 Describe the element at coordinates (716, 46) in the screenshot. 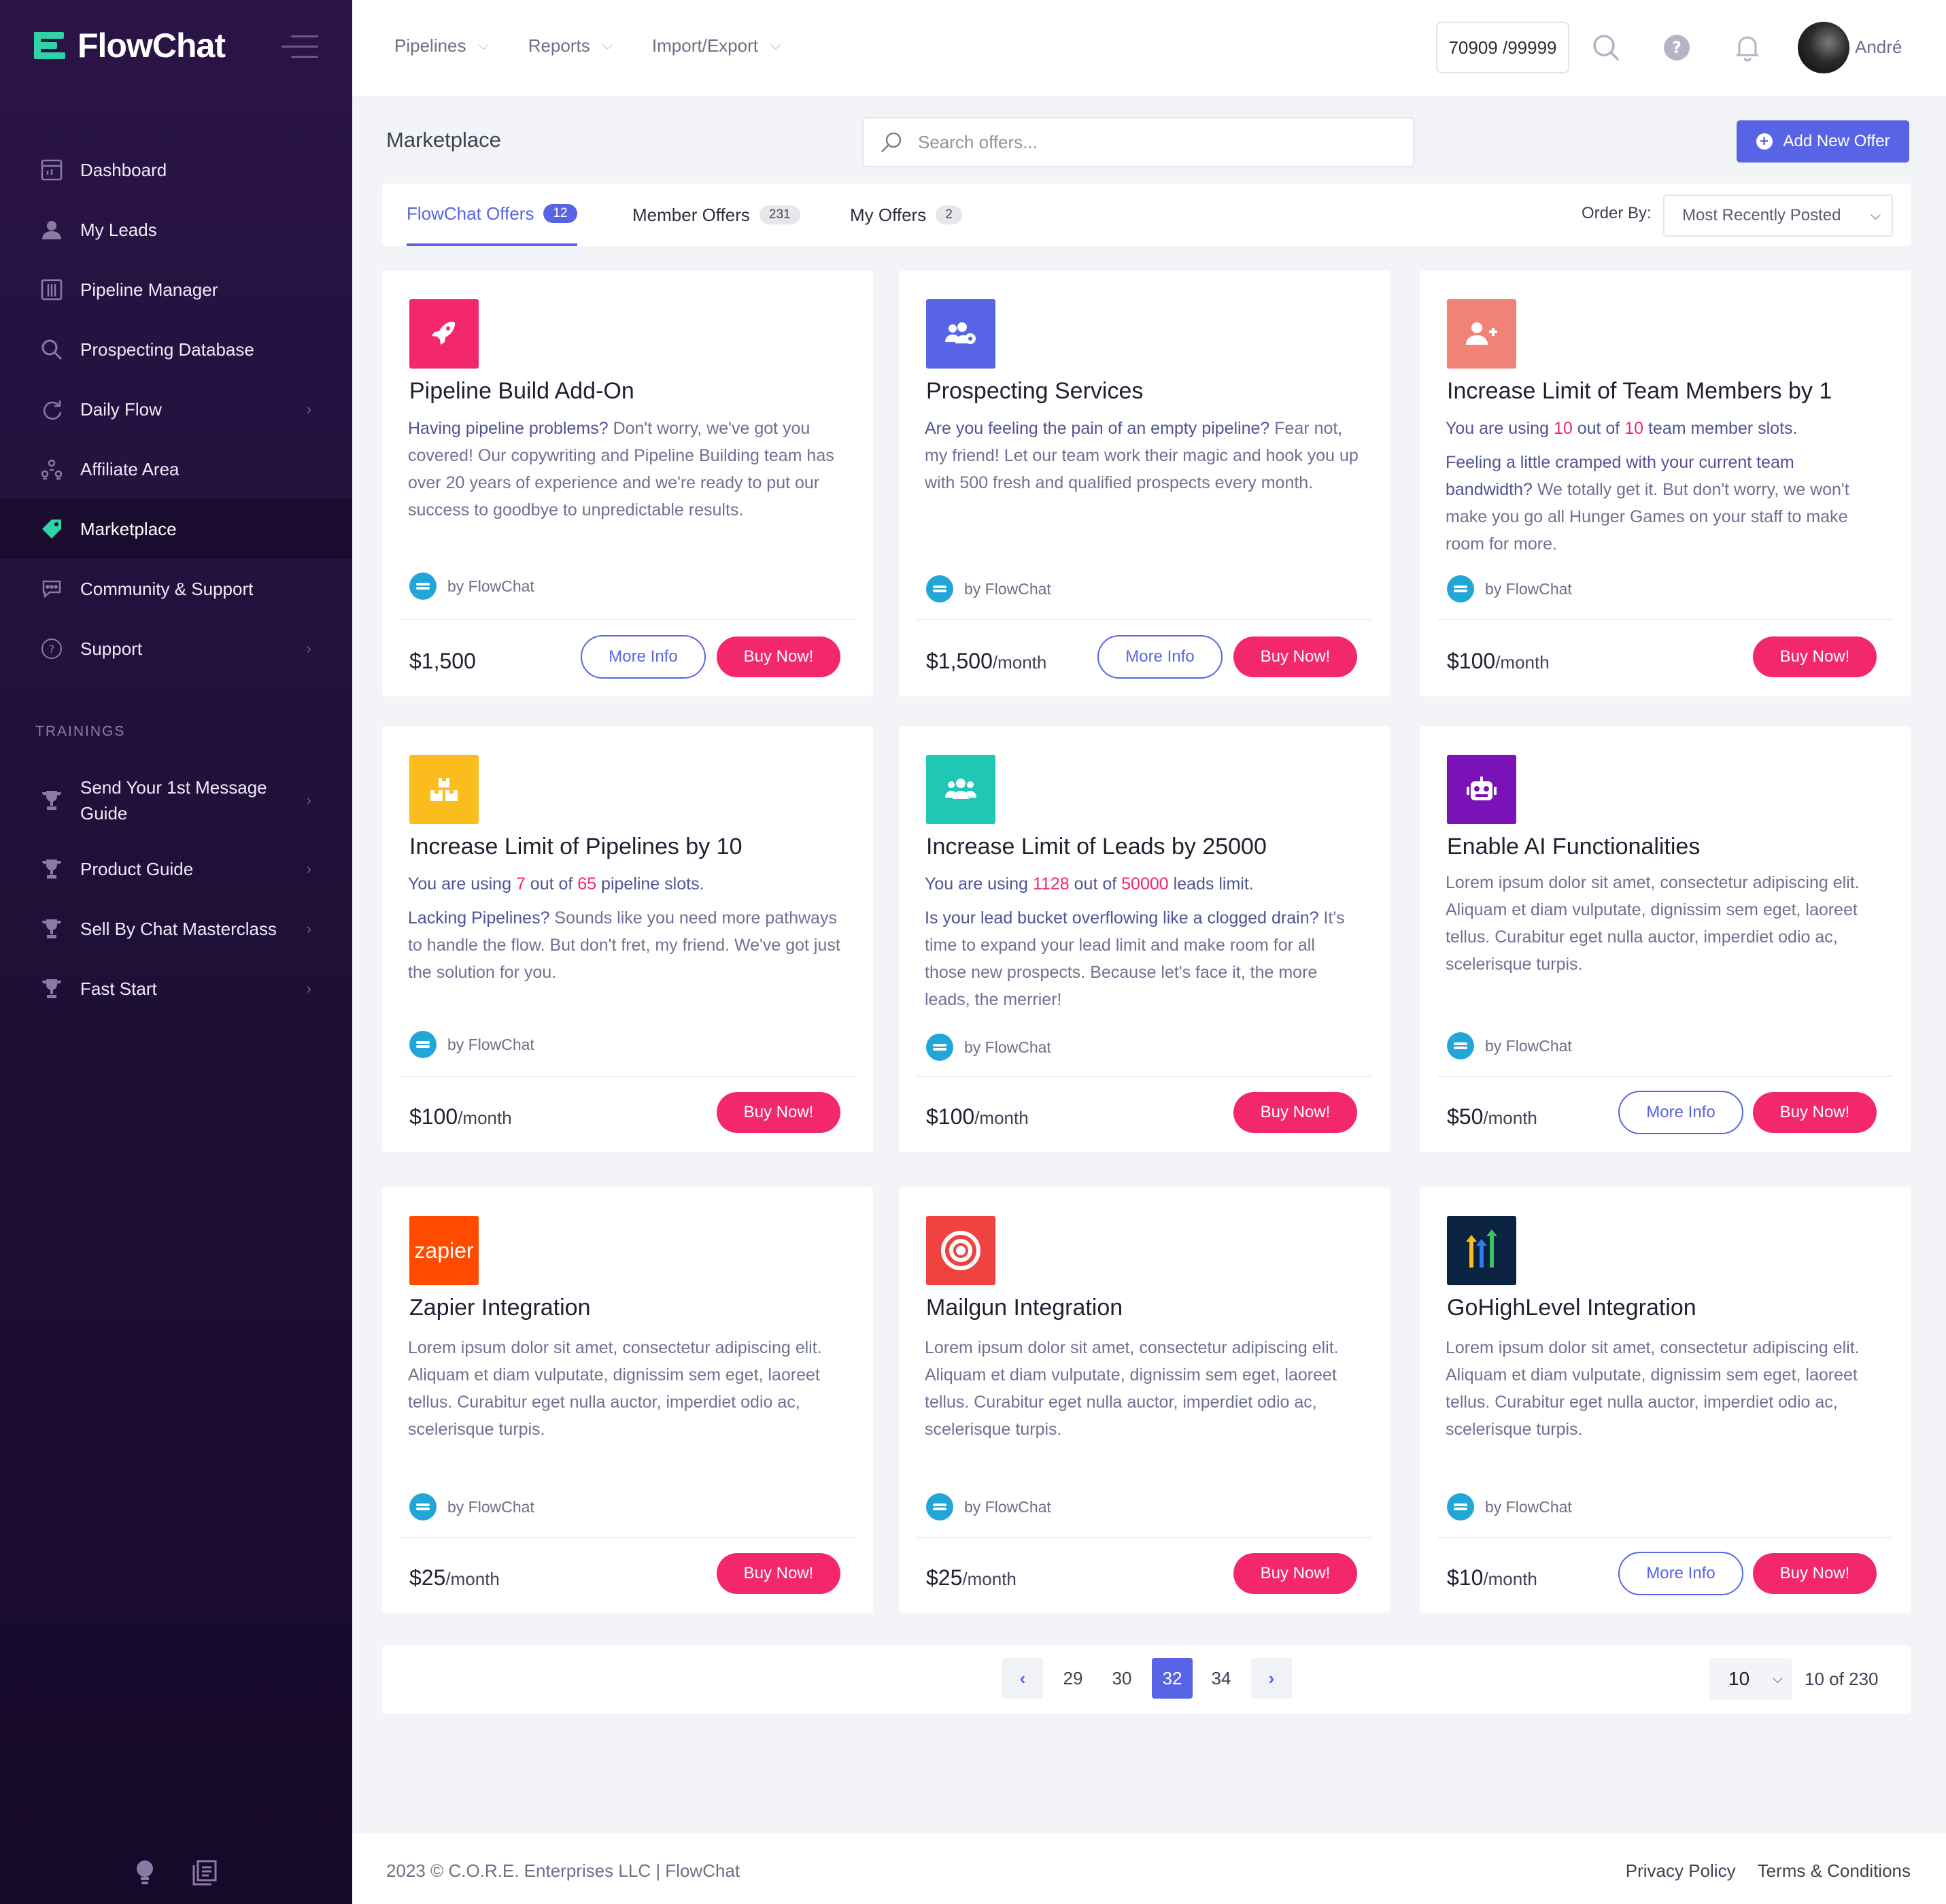

I see `topnav-import-export: Import/Export ⌵` at that location.